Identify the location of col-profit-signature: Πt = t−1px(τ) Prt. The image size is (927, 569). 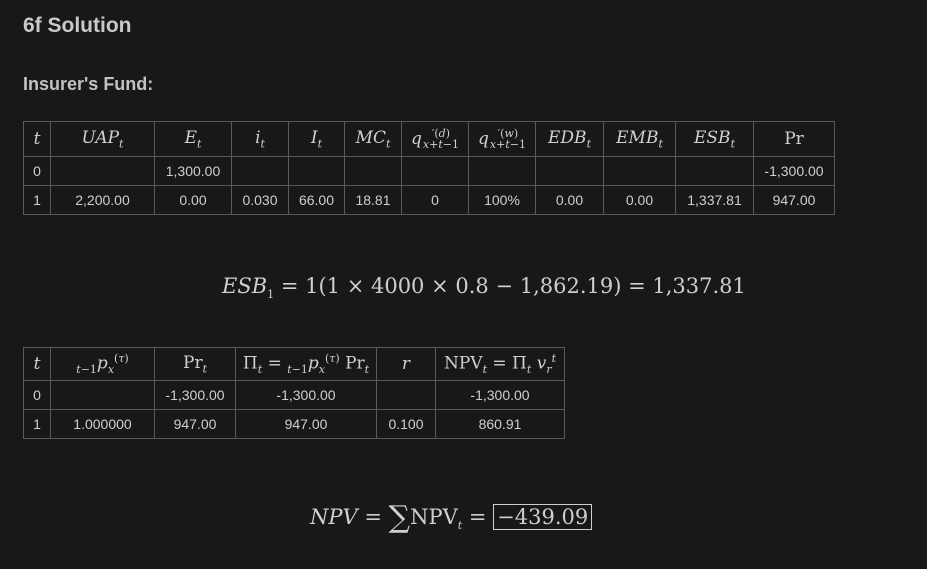
(306, 364).